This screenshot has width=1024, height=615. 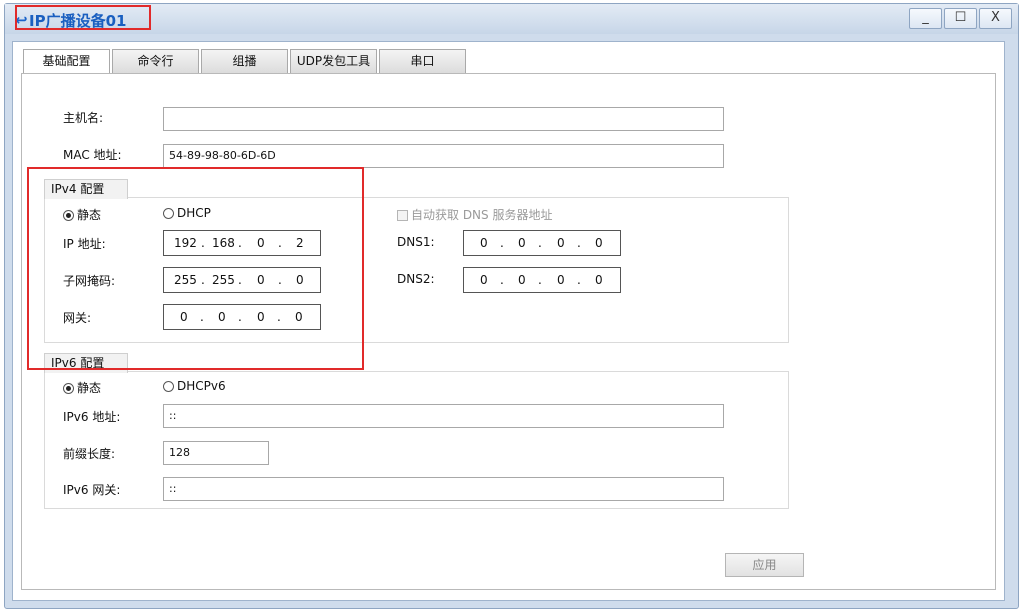 I want to click on ip-address-input: 192 . 168 . 0 . 2, so click(x=242, y=243).